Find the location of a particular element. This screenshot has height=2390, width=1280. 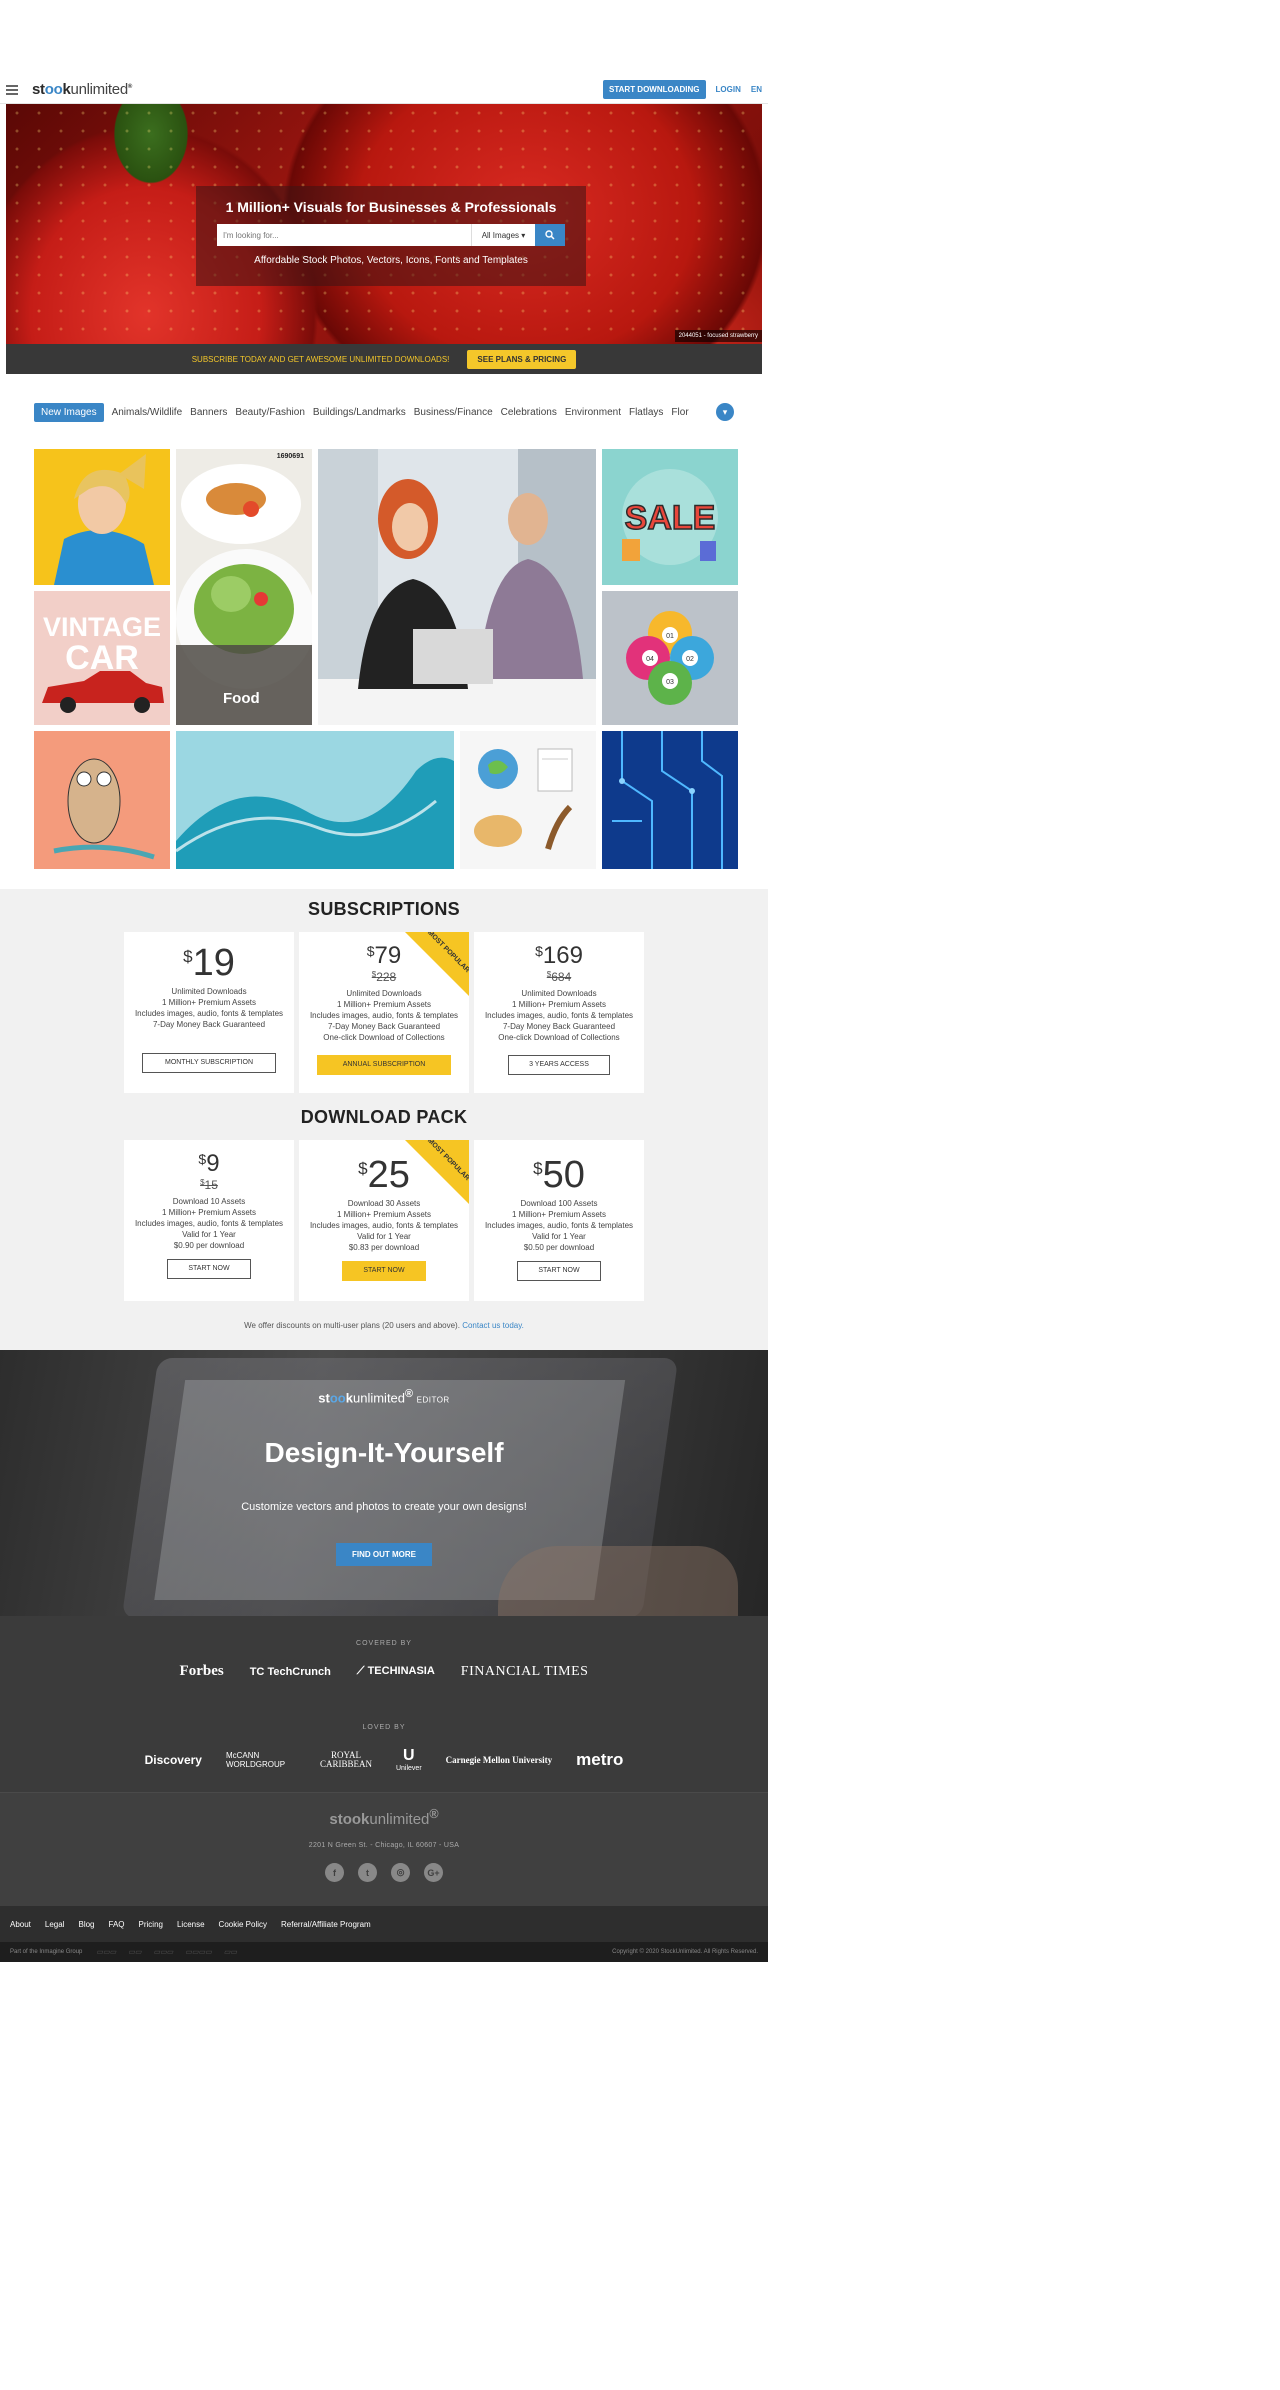

login-link: LOGIN is located at coordinates (728, 89).